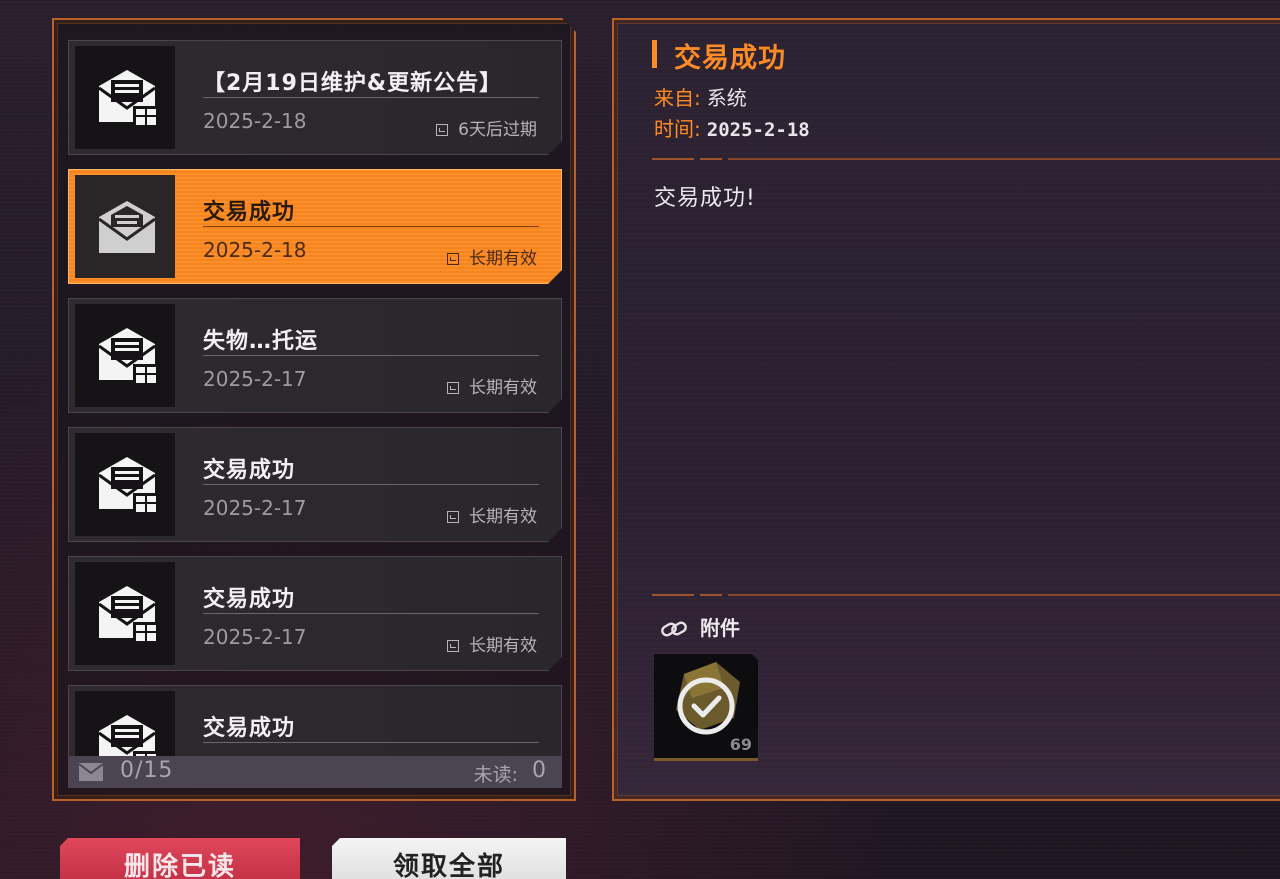  I want to click on delete-read-button: 删除已读, so click(180, 858).